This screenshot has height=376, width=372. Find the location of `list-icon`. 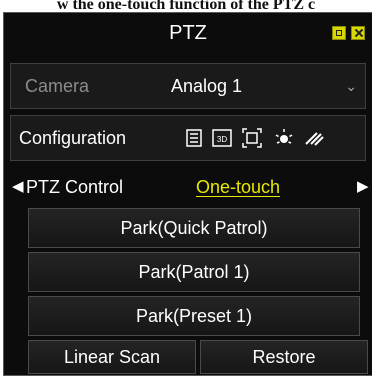

list-icon is located at coordinates (194, 138).